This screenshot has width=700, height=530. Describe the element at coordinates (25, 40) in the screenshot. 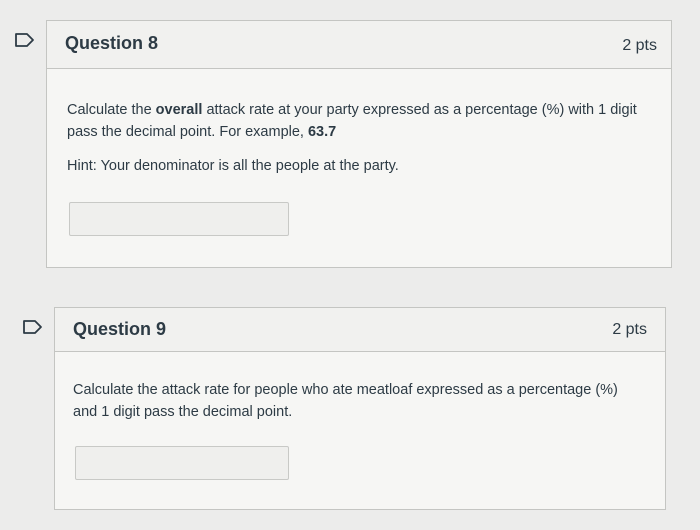

I see `flag-question-8-icon` at that location.